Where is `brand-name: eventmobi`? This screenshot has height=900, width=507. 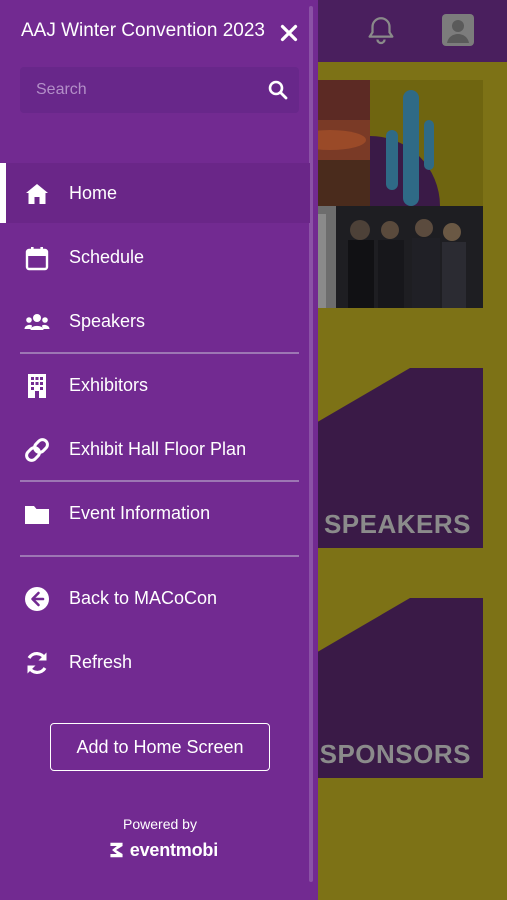 brand-name: eventmobi is located at coordinates (173, 849).